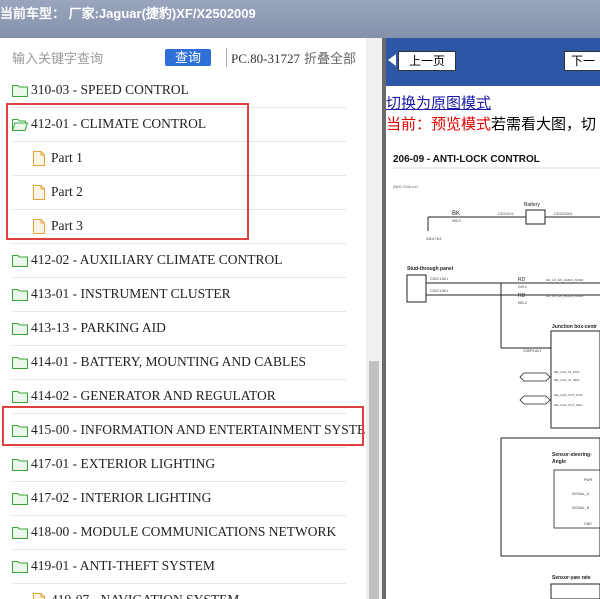  What do you see at coordinates (439, 291) in the screenshot?
I see `c3dc118-label: C3DC118/1` at bounding box center [439, 291].